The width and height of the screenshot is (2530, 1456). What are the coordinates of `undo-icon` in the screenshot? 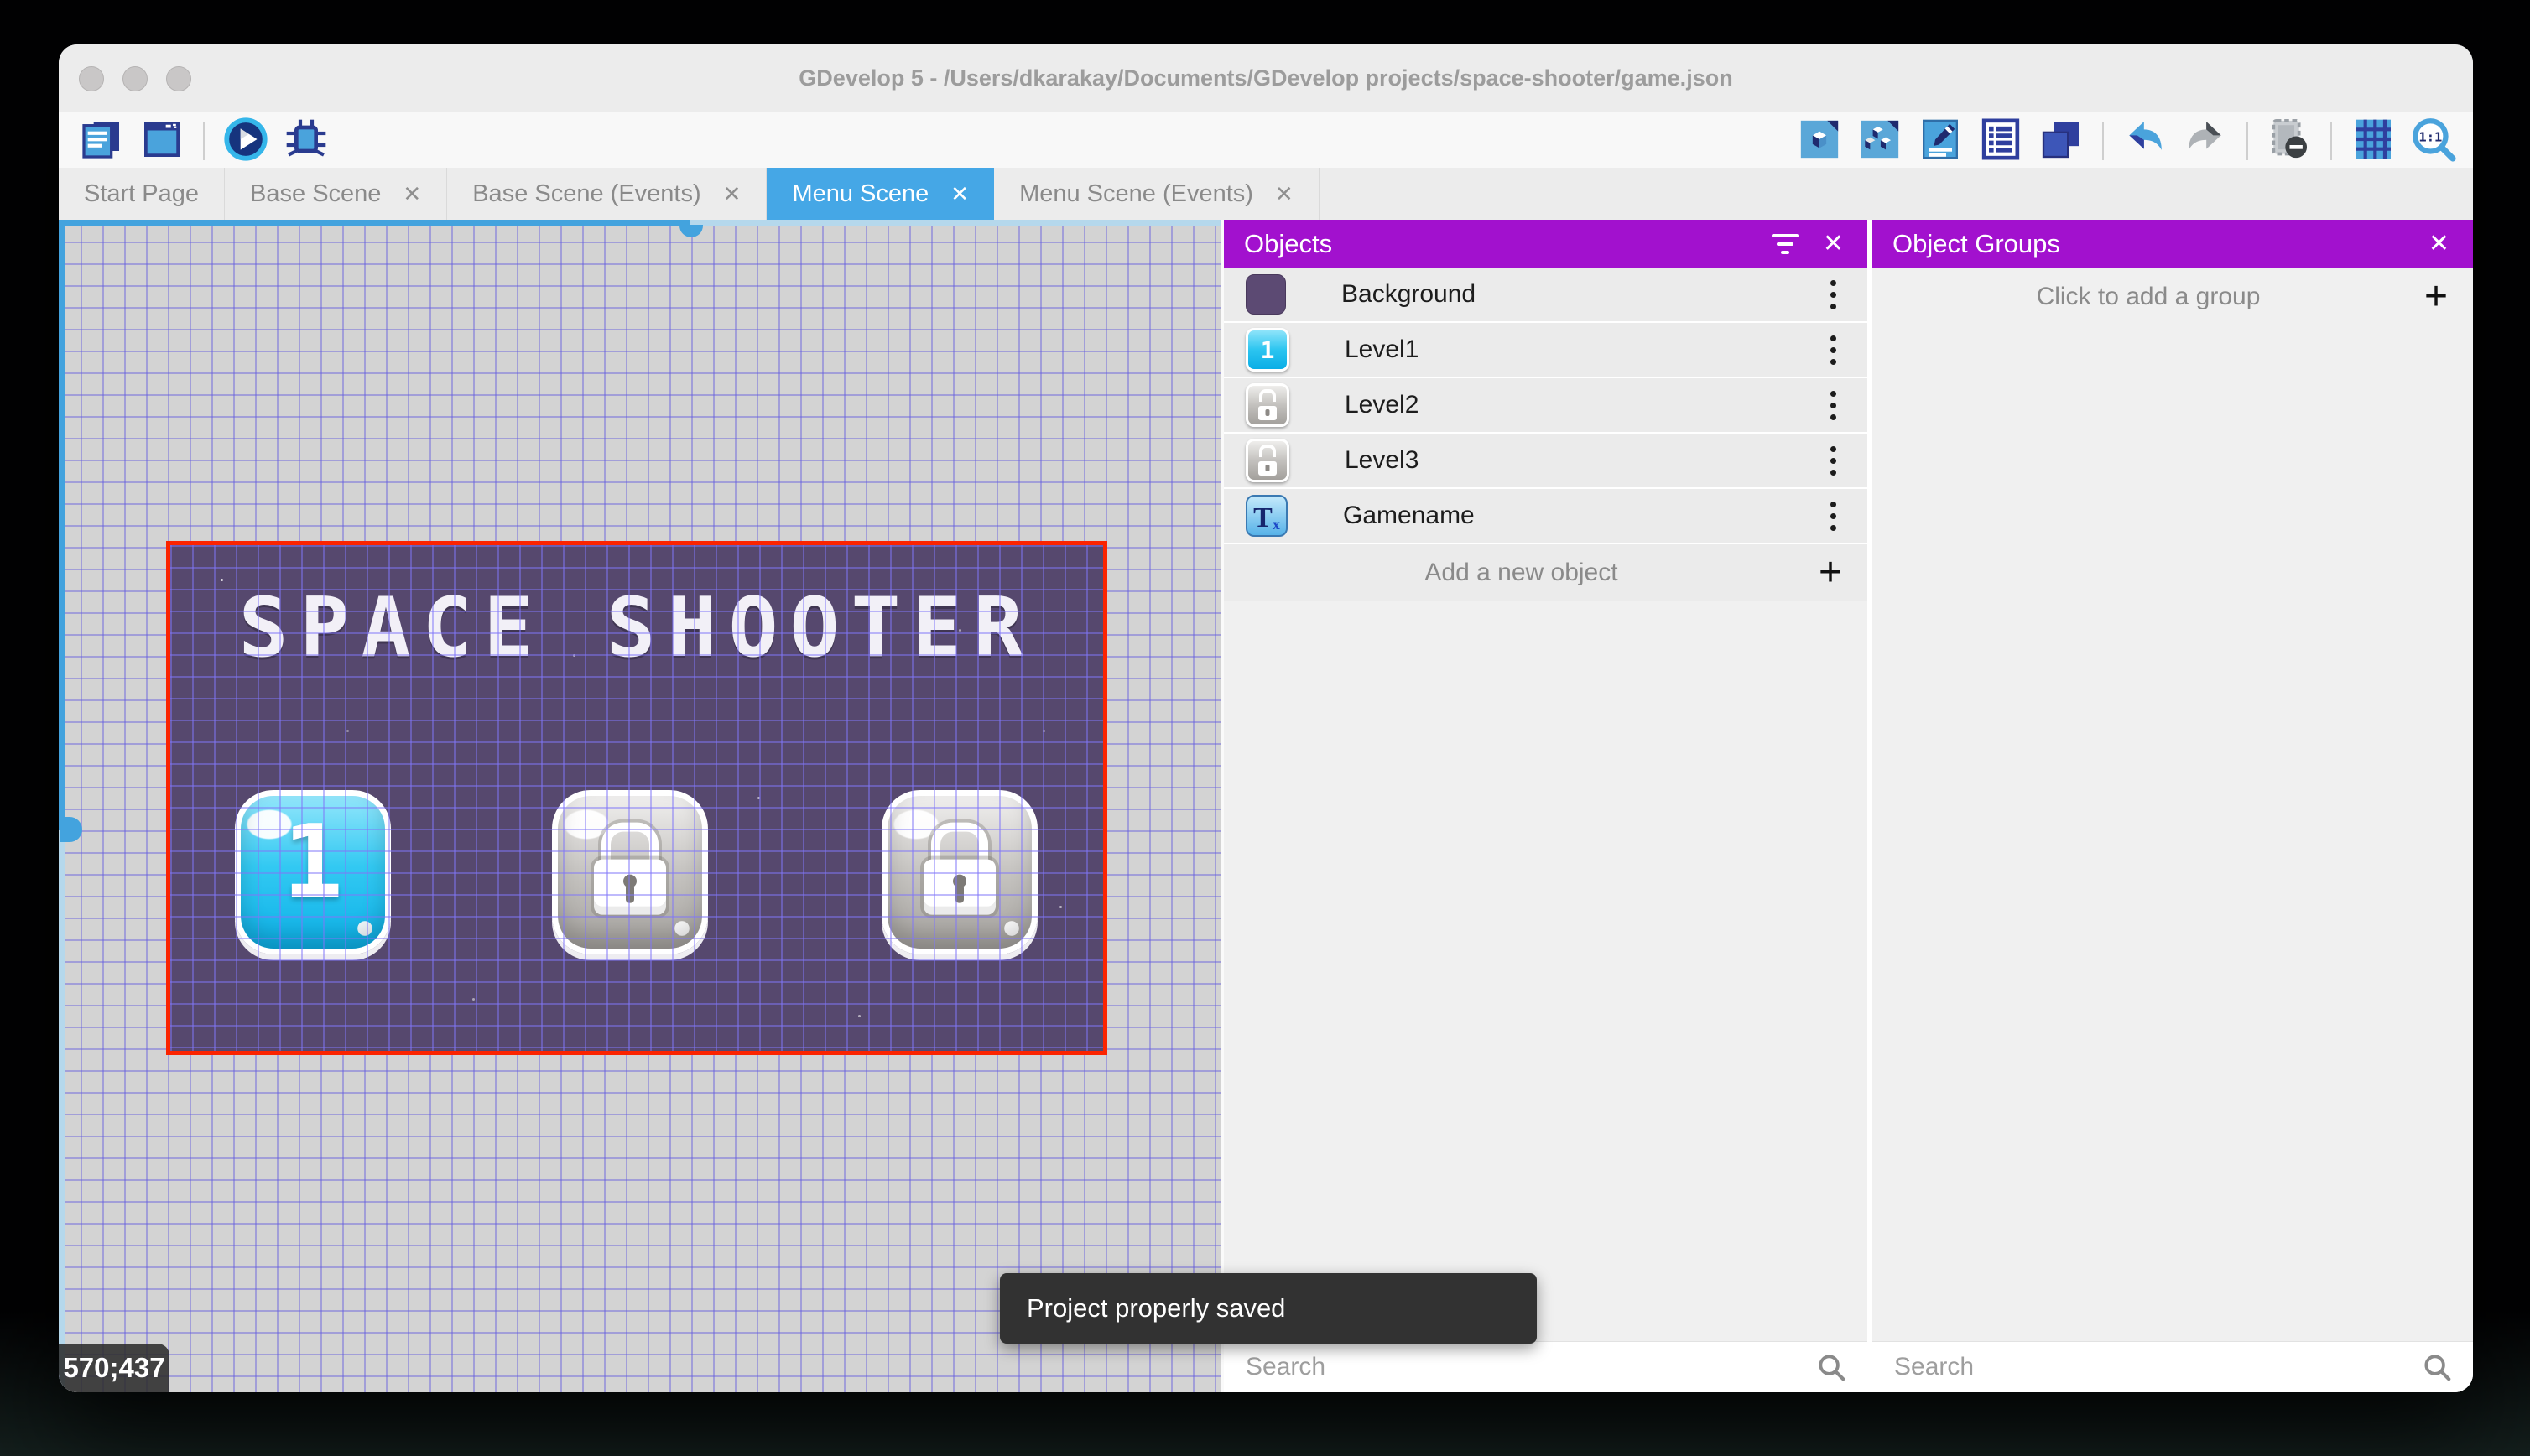 It's located at (2144, 141).